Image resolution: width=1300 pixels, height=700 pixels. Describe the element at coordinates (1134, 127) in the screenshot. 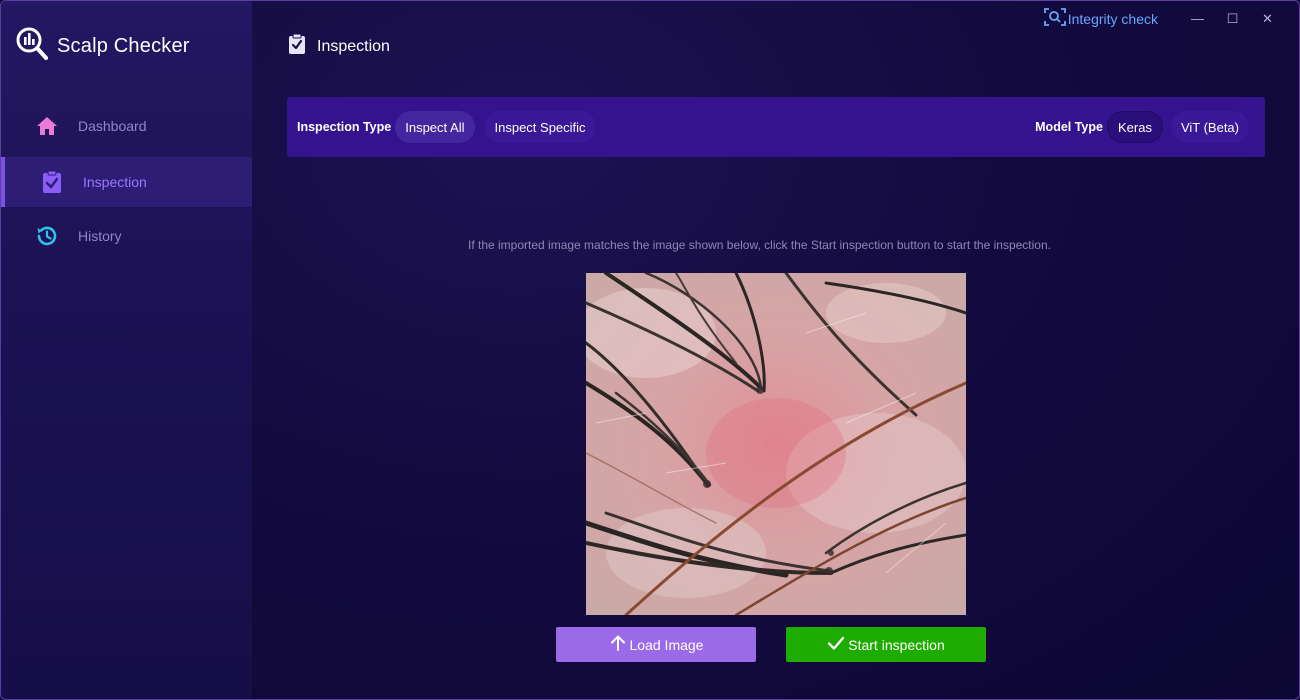

I see `keras-option: Keras` at that location.